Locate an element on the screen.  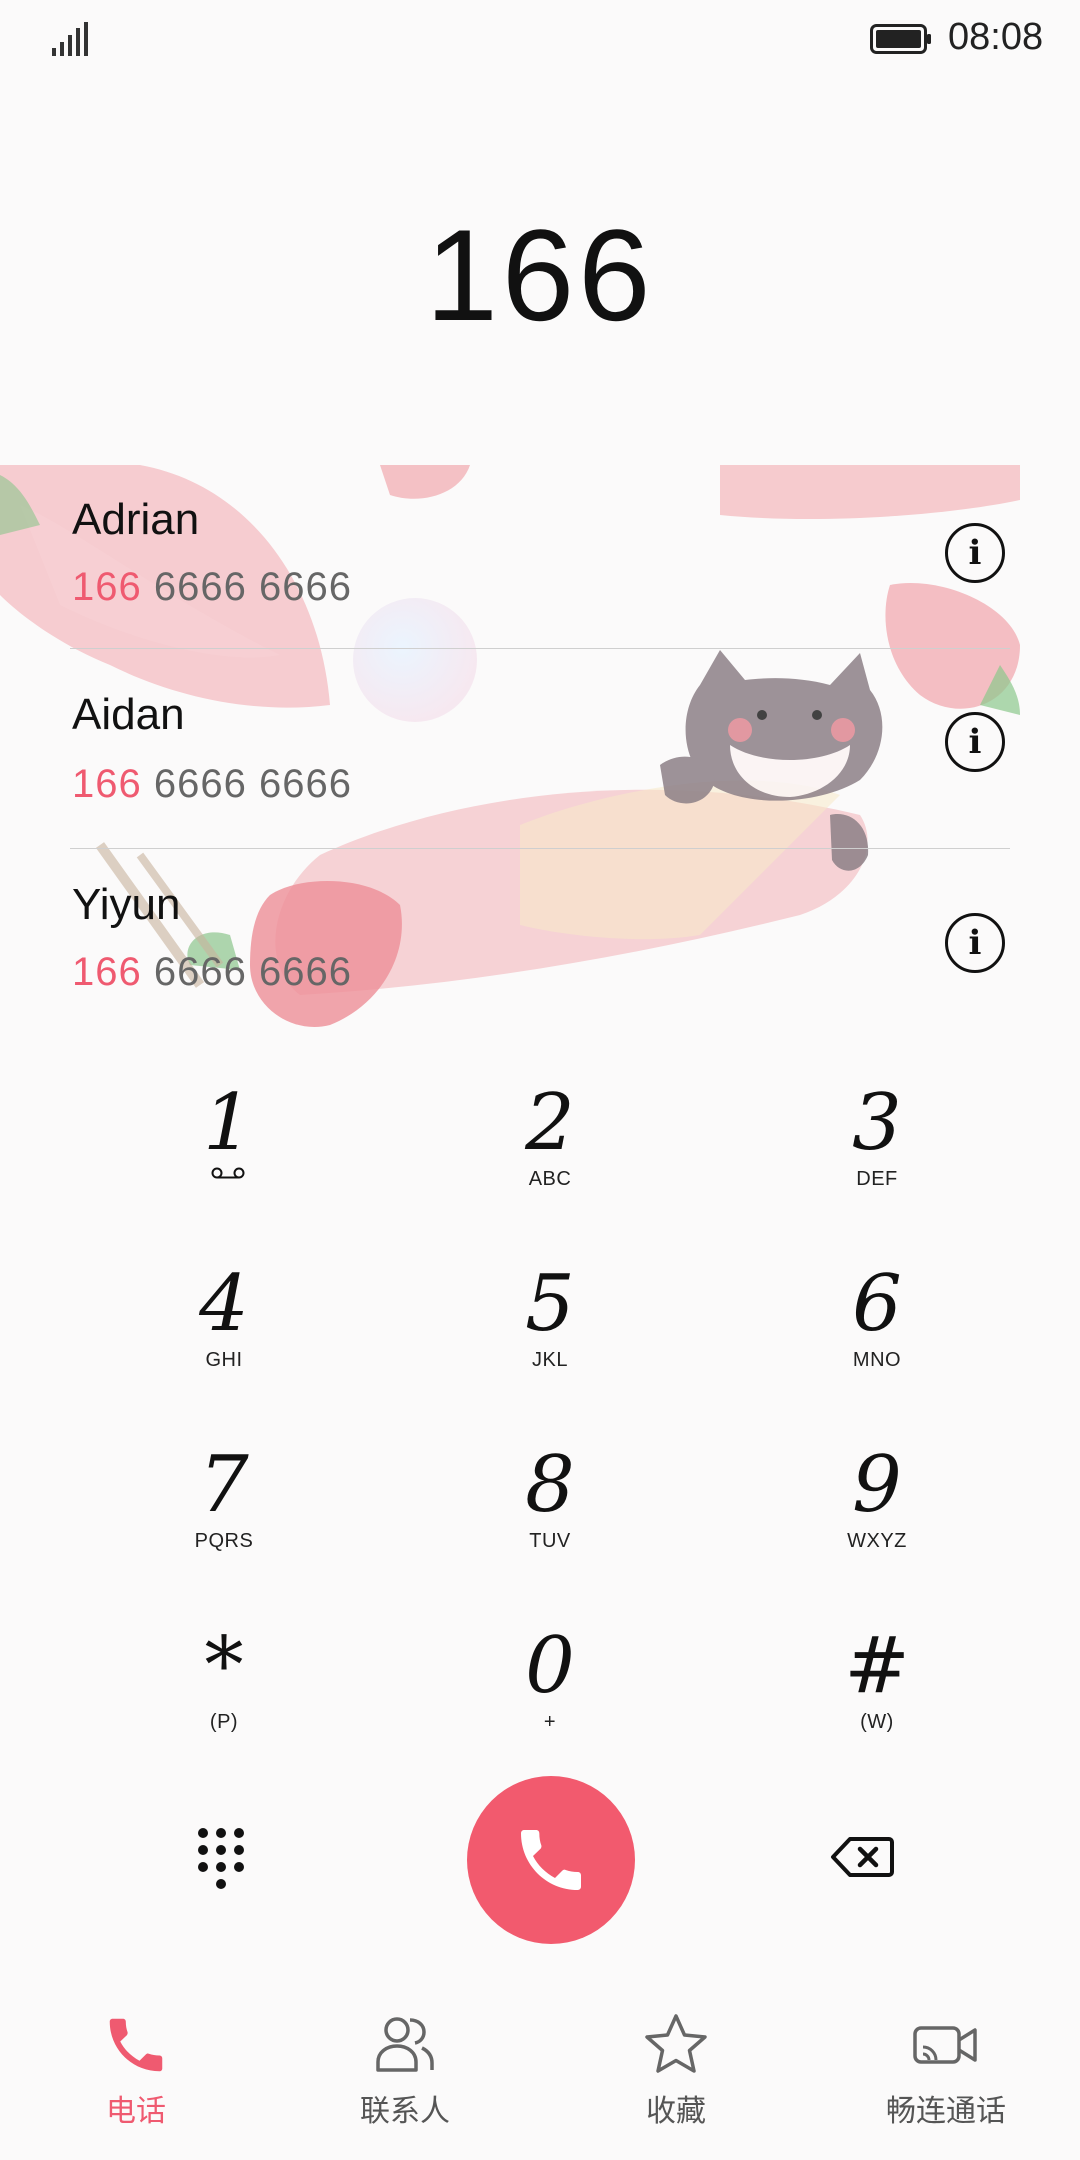
contact-row: Yiyun 166 6666 6666 i is located at coordinates (540, 945).